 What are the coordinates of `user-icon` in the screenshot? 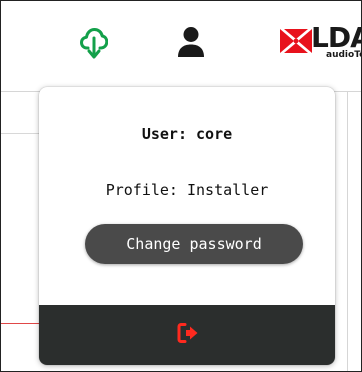 It's located at (191, 42).